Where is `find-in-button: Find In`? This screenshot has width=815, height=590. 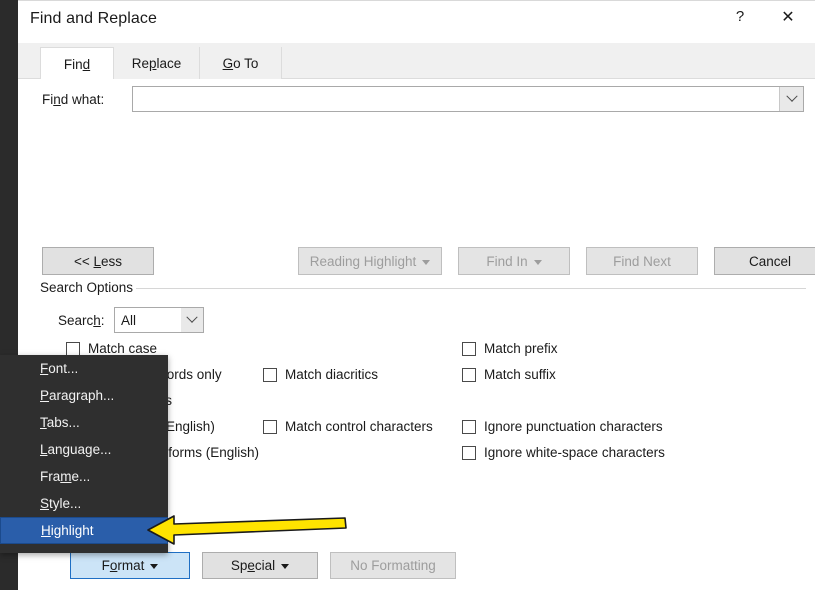
find-in-button: Find In is located at coordinates (514, 261).